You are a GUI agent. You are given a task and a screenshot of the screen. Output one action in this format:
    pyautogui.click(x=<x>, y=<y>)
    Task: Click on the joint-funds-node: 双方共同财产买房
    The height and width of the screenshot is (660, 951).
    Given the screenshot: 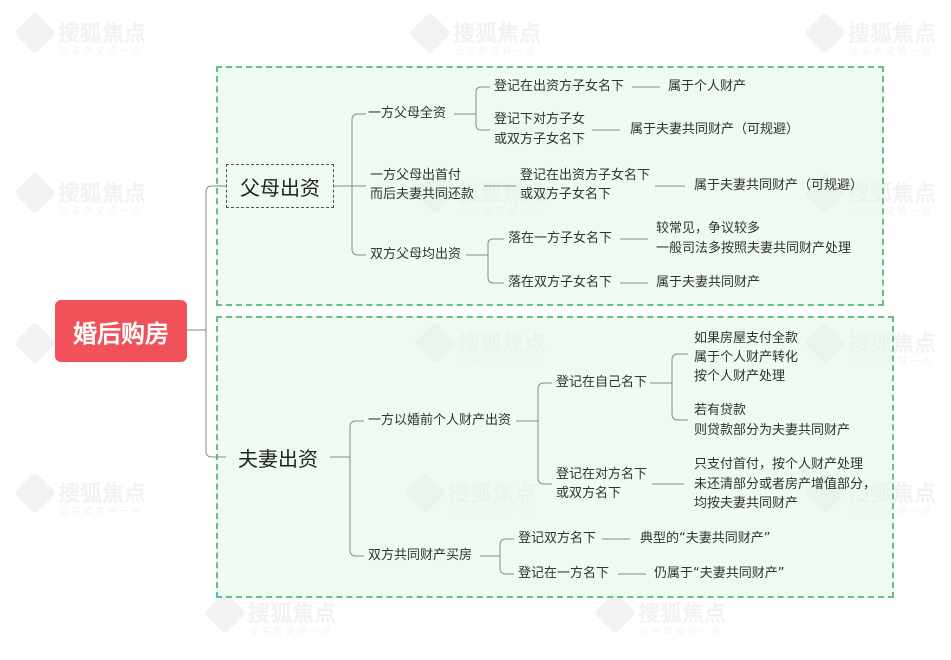 What is the action you would take?
    pyautogui.click(x=420, y=555)
    